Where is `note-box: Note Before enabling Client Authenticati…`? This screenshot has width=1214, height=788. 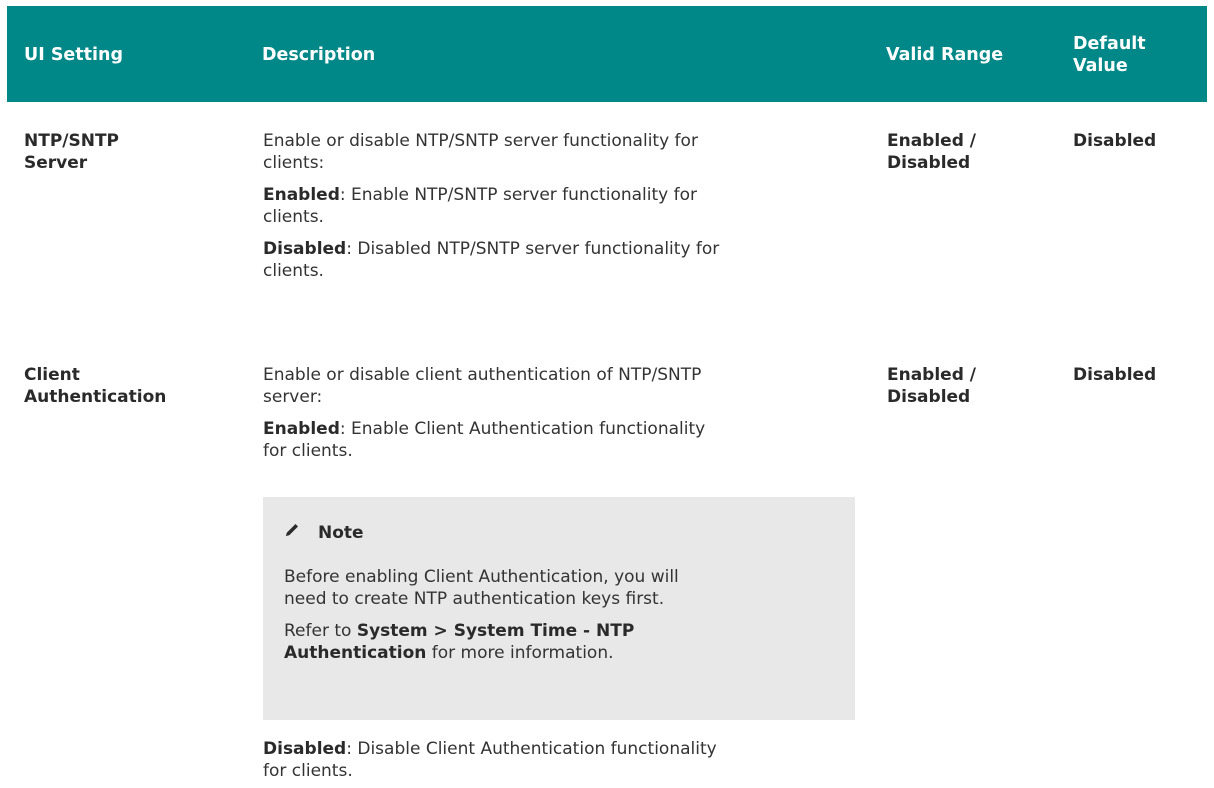
note-box: Note Before enabling Client Authenticati… is located at coordinates (559, 608).